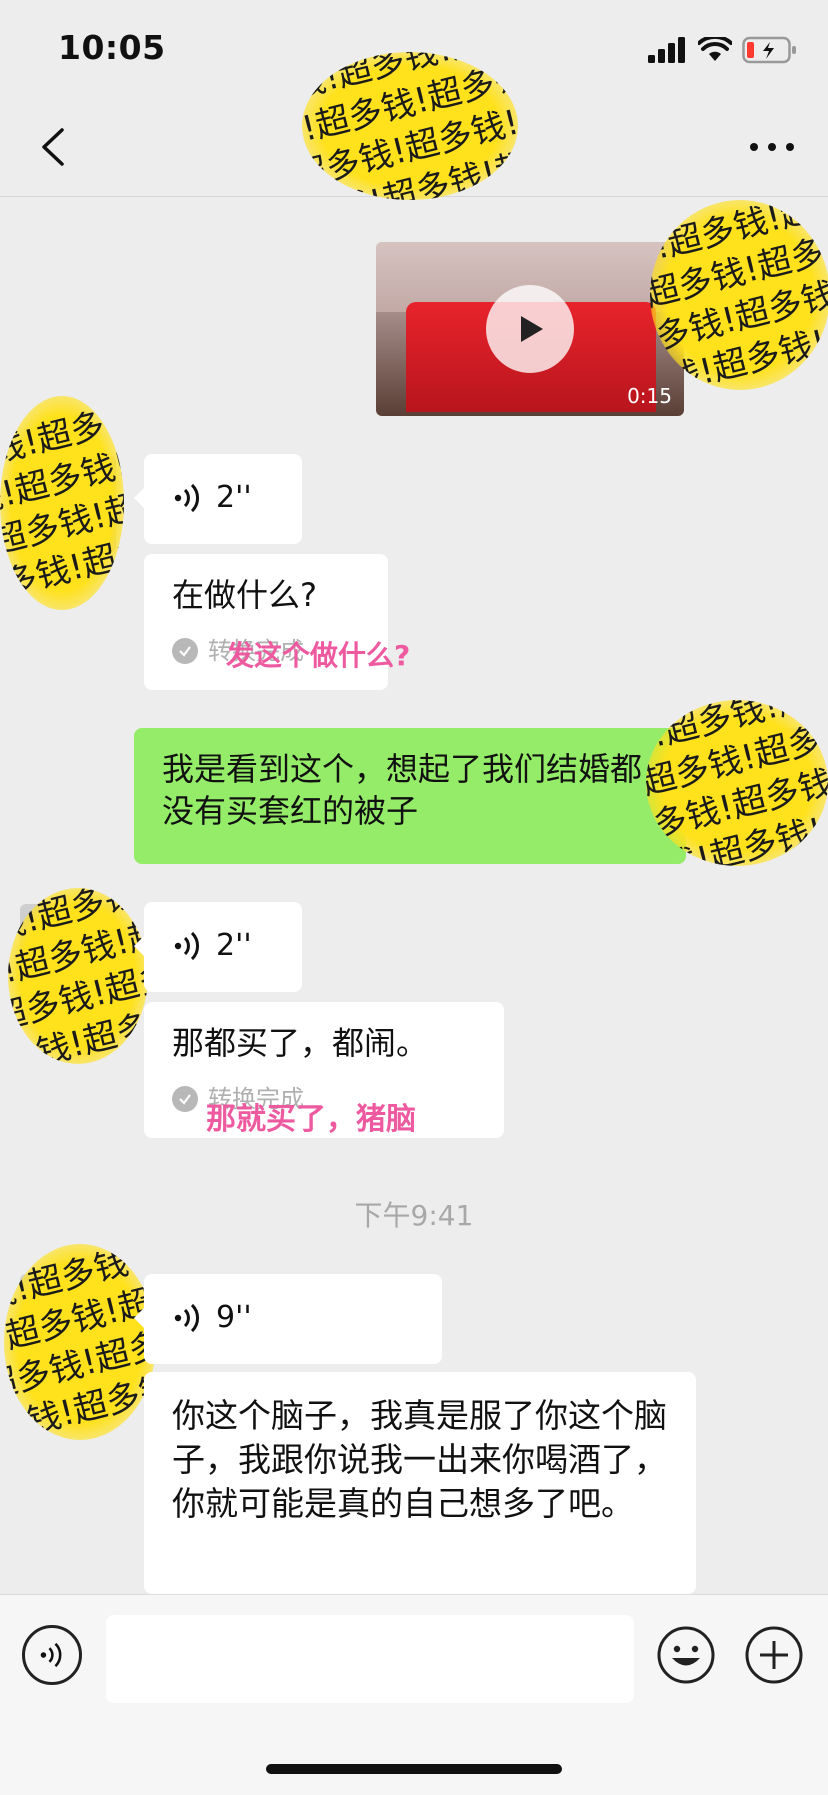 This screenshot has height=1795, width=828. I want to click on message-text: 我是看到这个，想起了我们结婚都没有买套红的被子, so click(402, 790).